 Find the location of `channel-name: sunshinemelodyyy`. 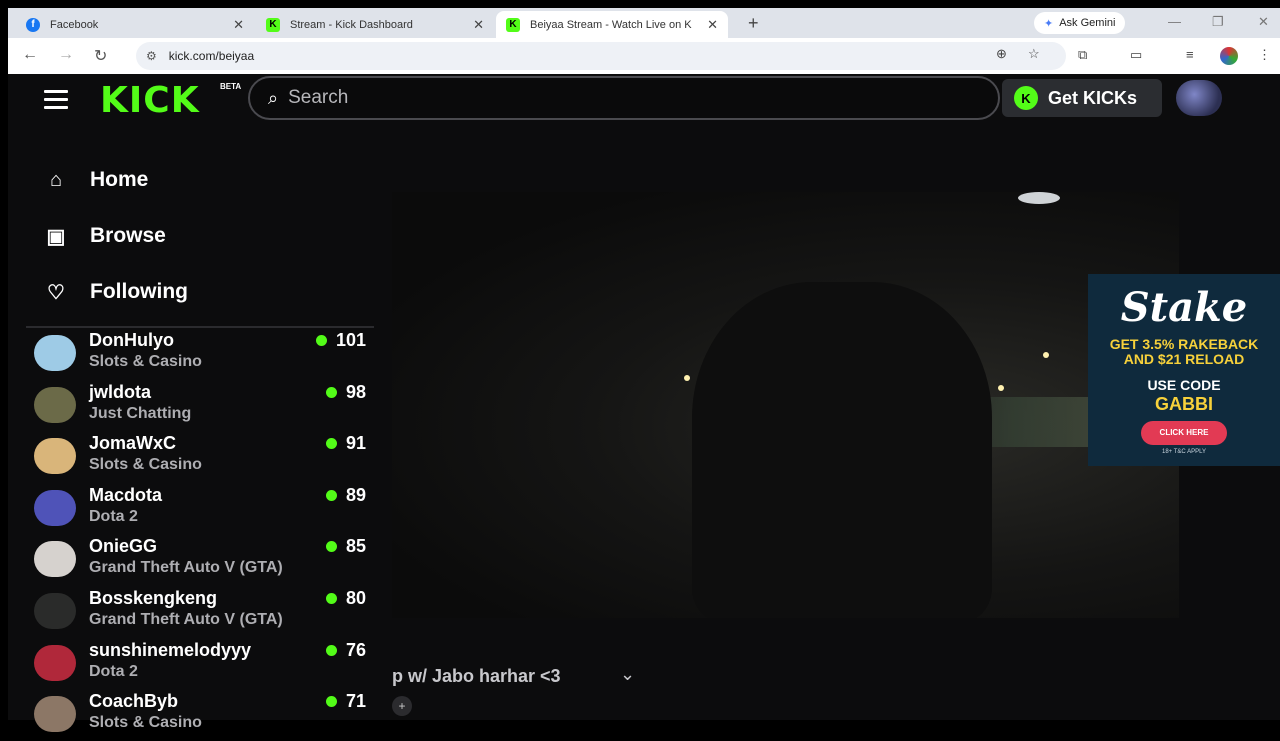

channel-name: sunshinemelodyyy is located at coordinates (170, 649).